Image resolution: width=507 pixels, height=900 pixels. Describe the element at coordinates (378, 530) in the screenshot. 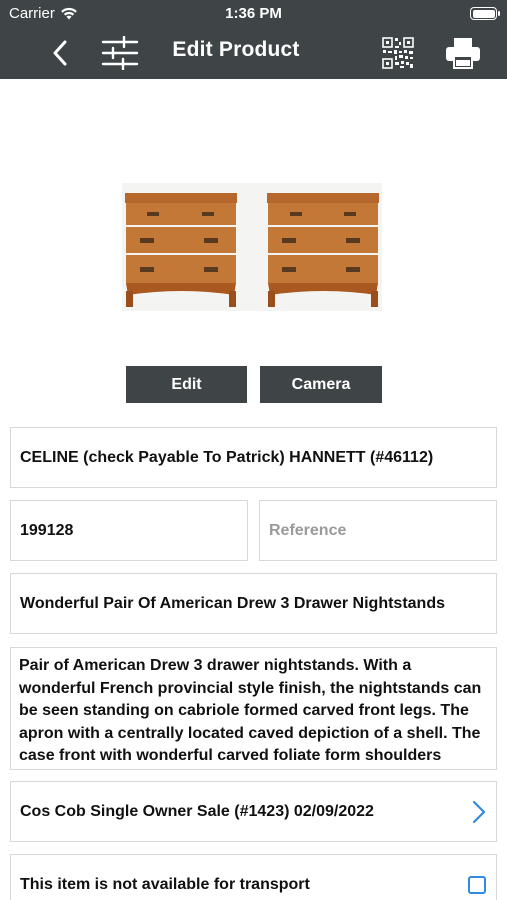

I see `reference-field: Reference` at that location.